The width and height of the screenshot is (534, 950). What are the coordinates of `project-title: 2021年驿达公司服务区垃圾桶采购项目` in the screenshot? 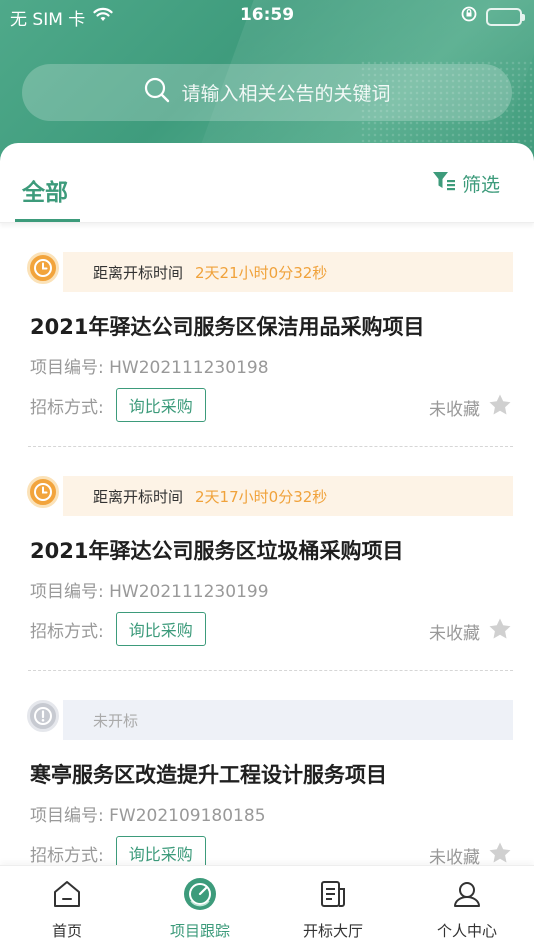 It's located at (216, 550).